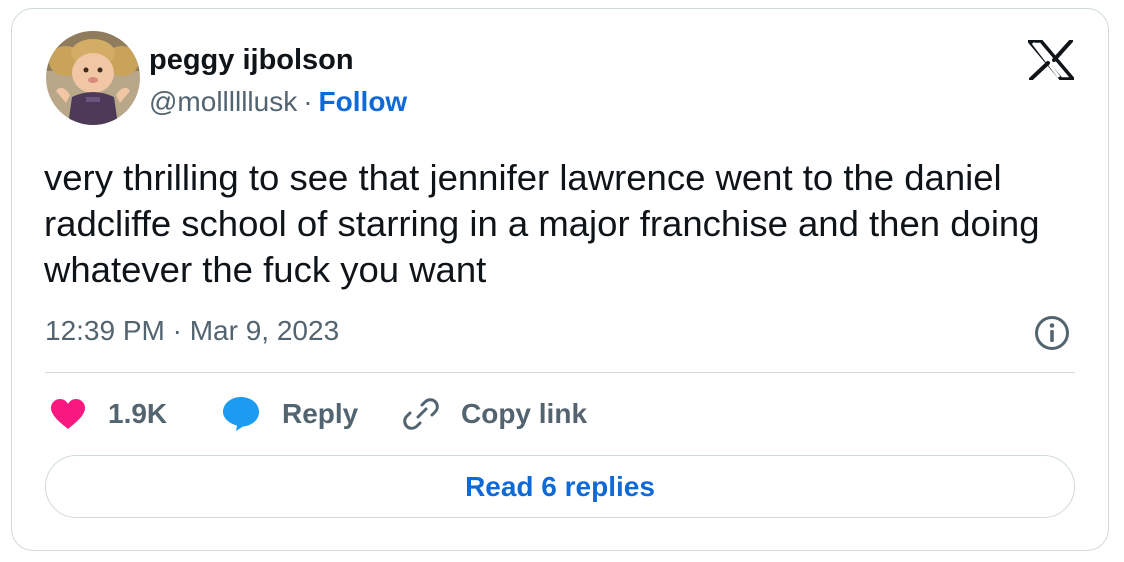 Image resolution: width=1124 pixels, height=562 pixels. Describe the element at coordinates (138, 413) in the screenshot. I see `like-count: 1.9K` at that location.